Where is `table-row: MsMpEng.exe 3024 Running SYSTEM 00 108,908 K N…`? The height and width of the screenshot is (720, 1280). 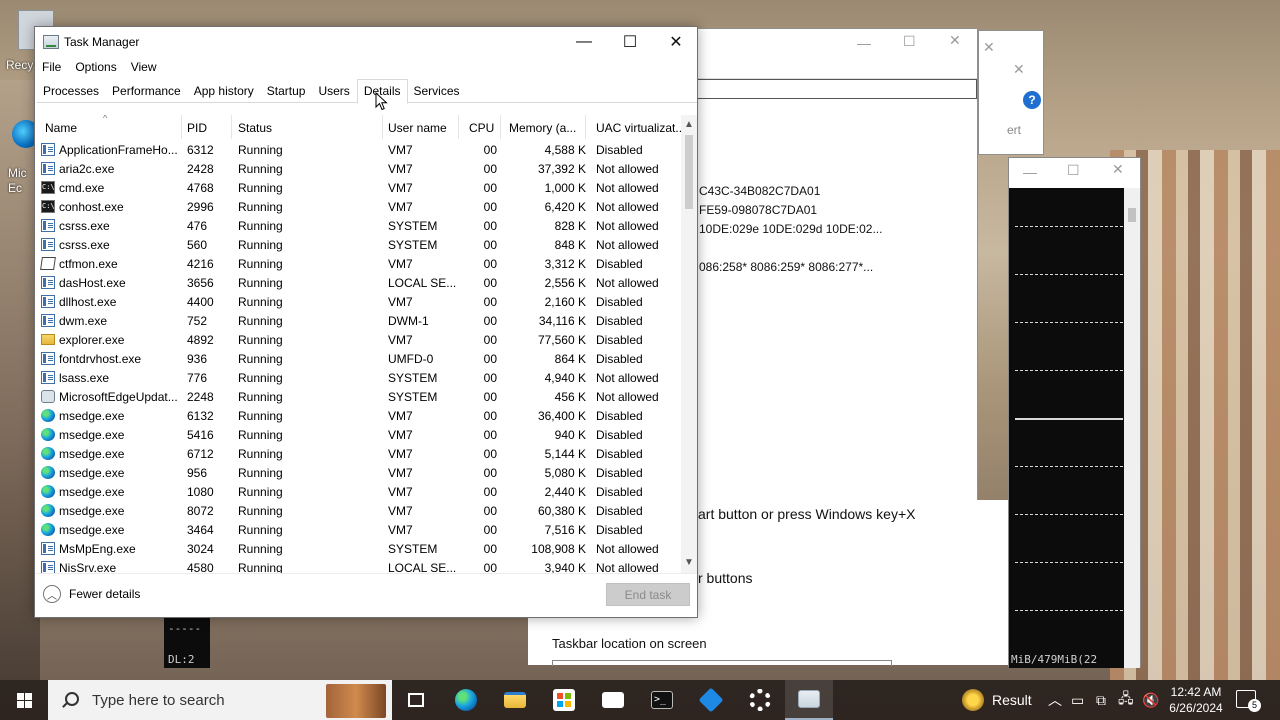 table-row: MsMpEng.exe 3024 Running SYSTEM 00 108,908 K N… is located at coordinates (359, 548).